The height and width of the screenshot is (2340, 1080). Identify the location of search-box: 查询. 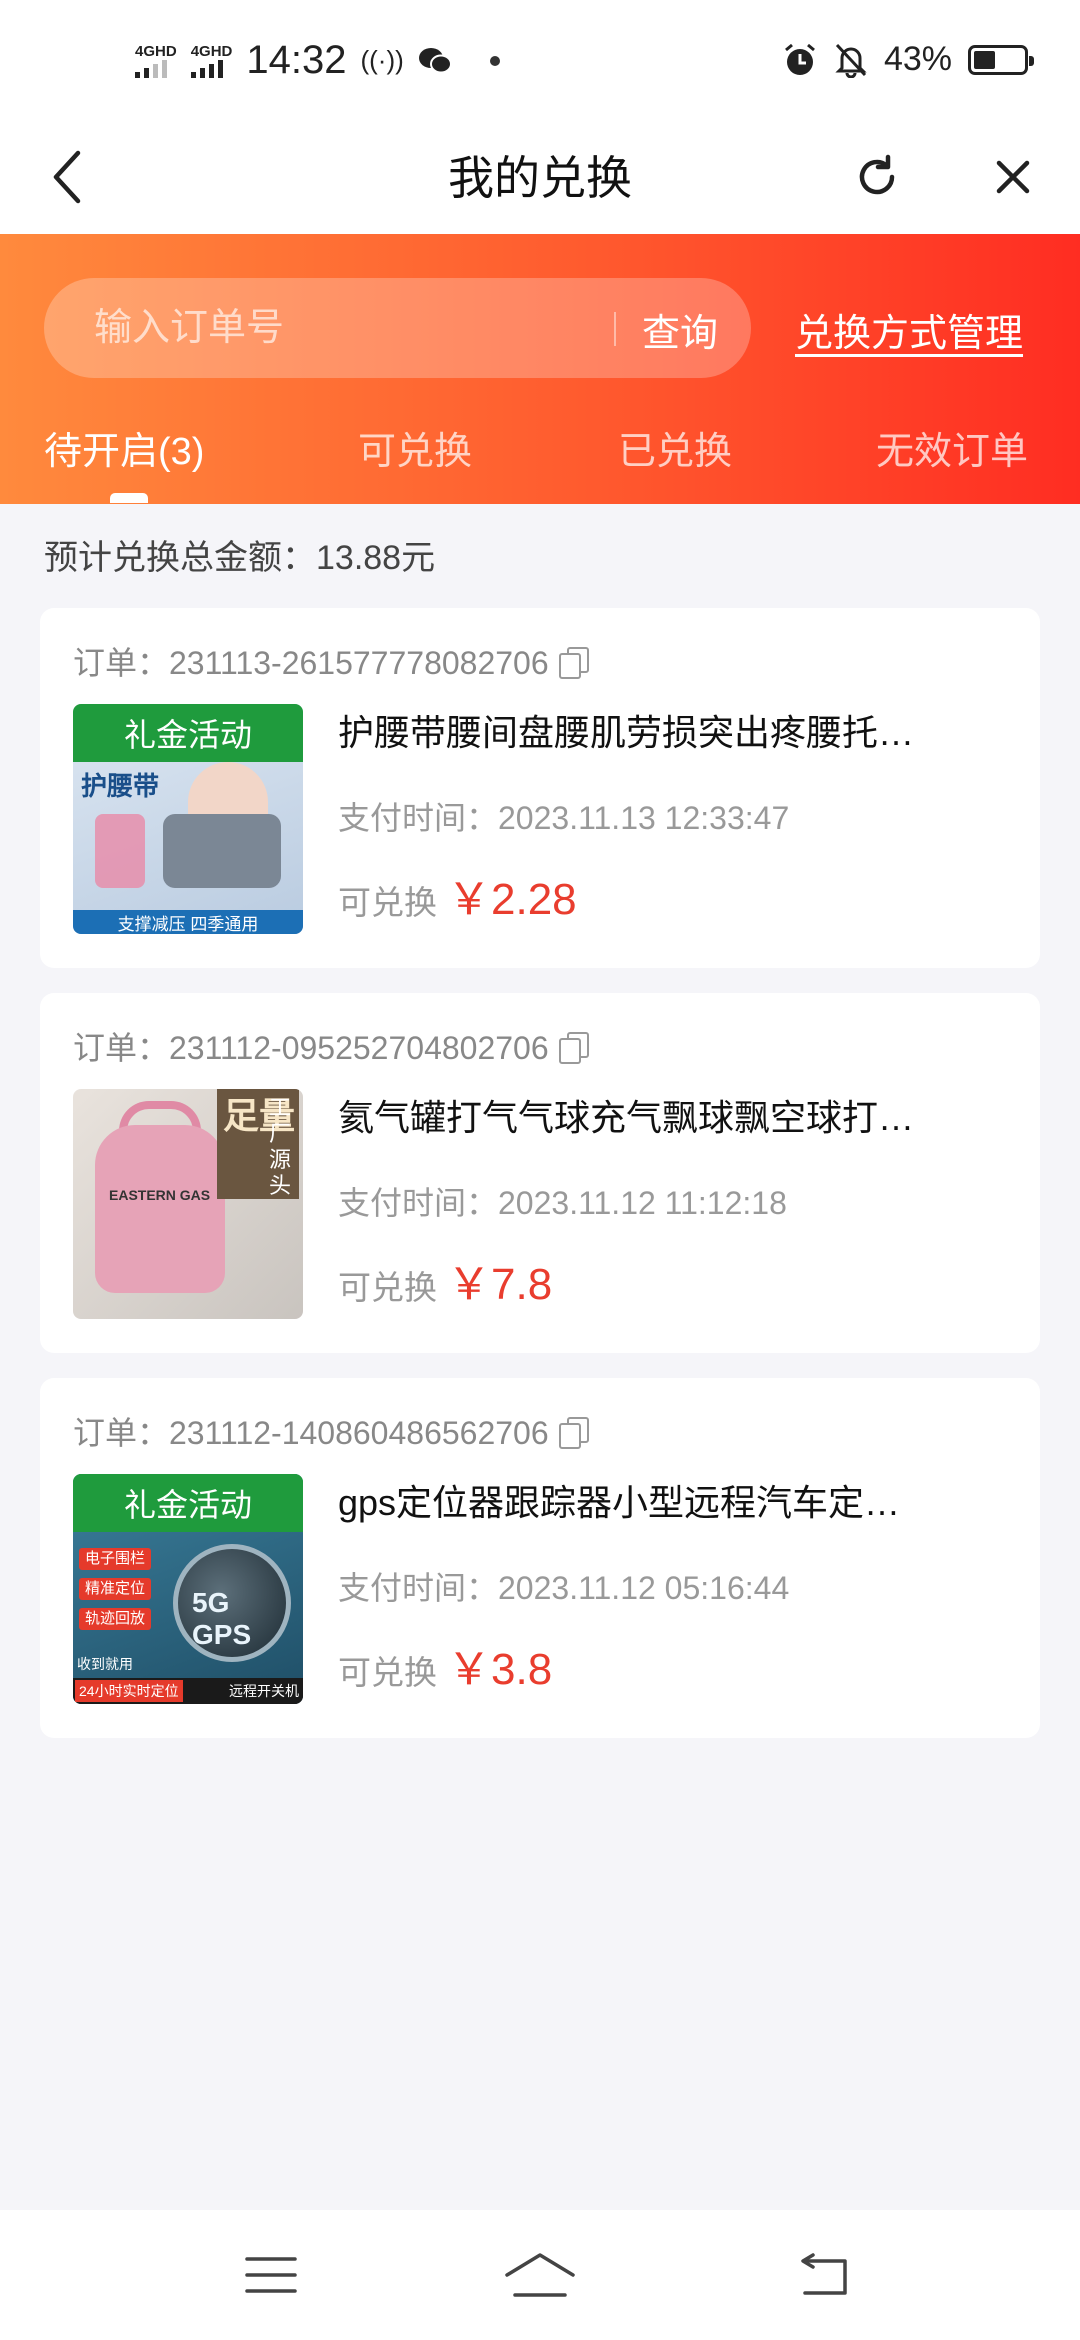
(397, 328).